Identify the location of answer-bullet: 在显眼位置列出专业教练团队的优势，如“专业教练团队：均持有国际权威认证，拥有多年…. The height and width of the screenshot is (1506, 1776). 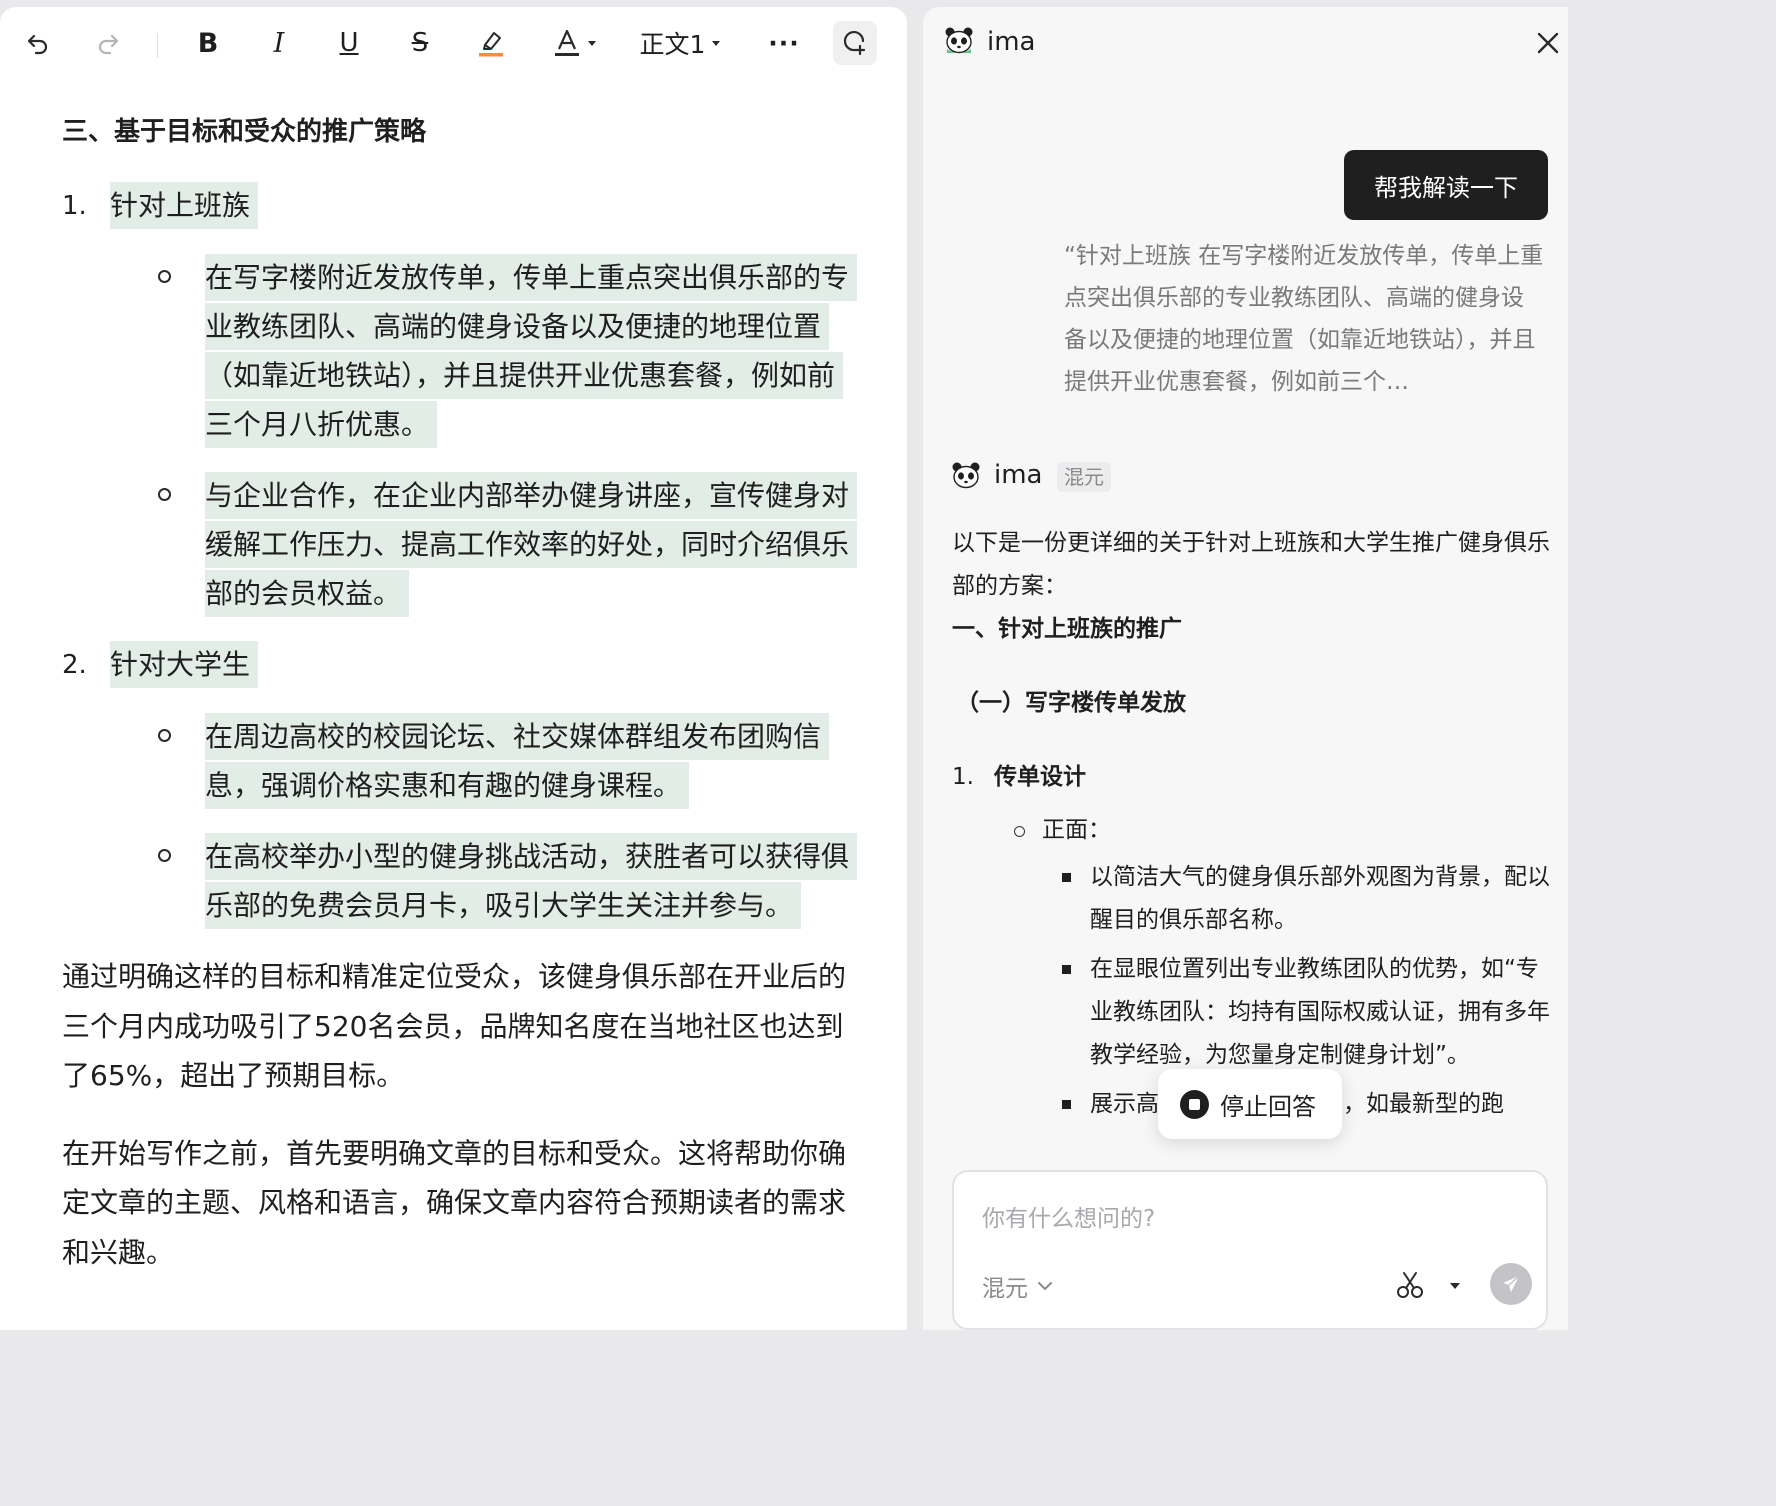
(1252, 1012).